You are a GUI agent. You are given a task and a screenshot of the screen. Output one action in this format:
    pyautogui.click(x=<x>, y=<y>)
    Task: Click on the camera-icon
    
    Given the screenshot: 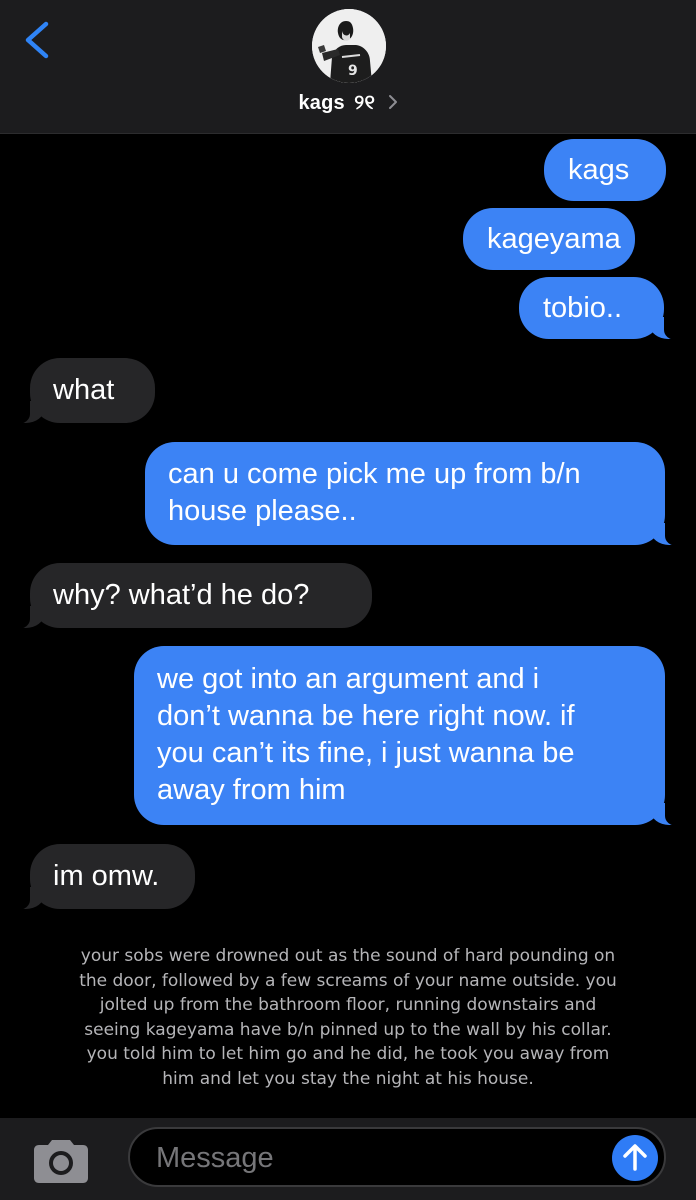 What is the action you would take?
    pyautogui.click(x=61, y=1161)
    